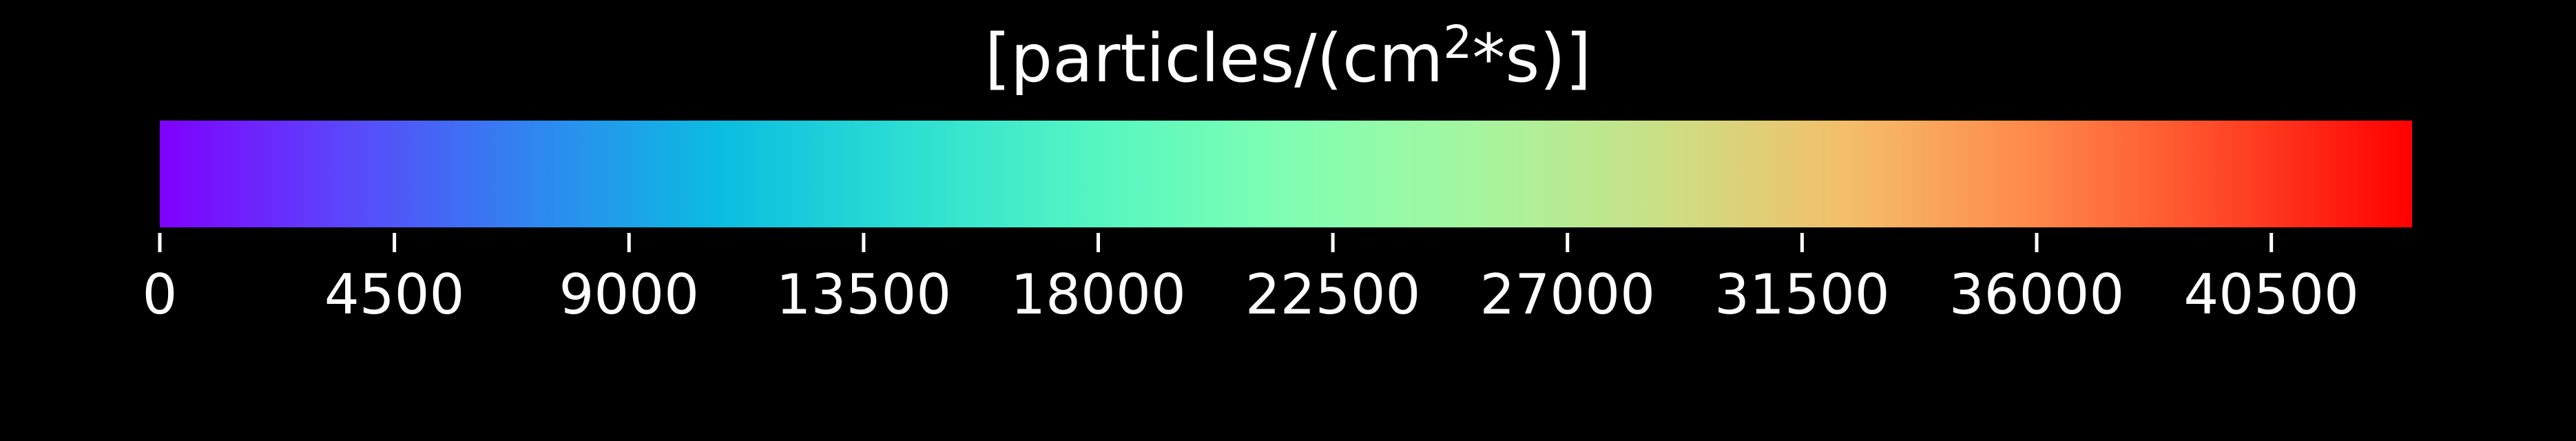 This screenshot has width=2576, height=441. I want to click on colorbar-title-suffix: *s)], so click(1531, 58).